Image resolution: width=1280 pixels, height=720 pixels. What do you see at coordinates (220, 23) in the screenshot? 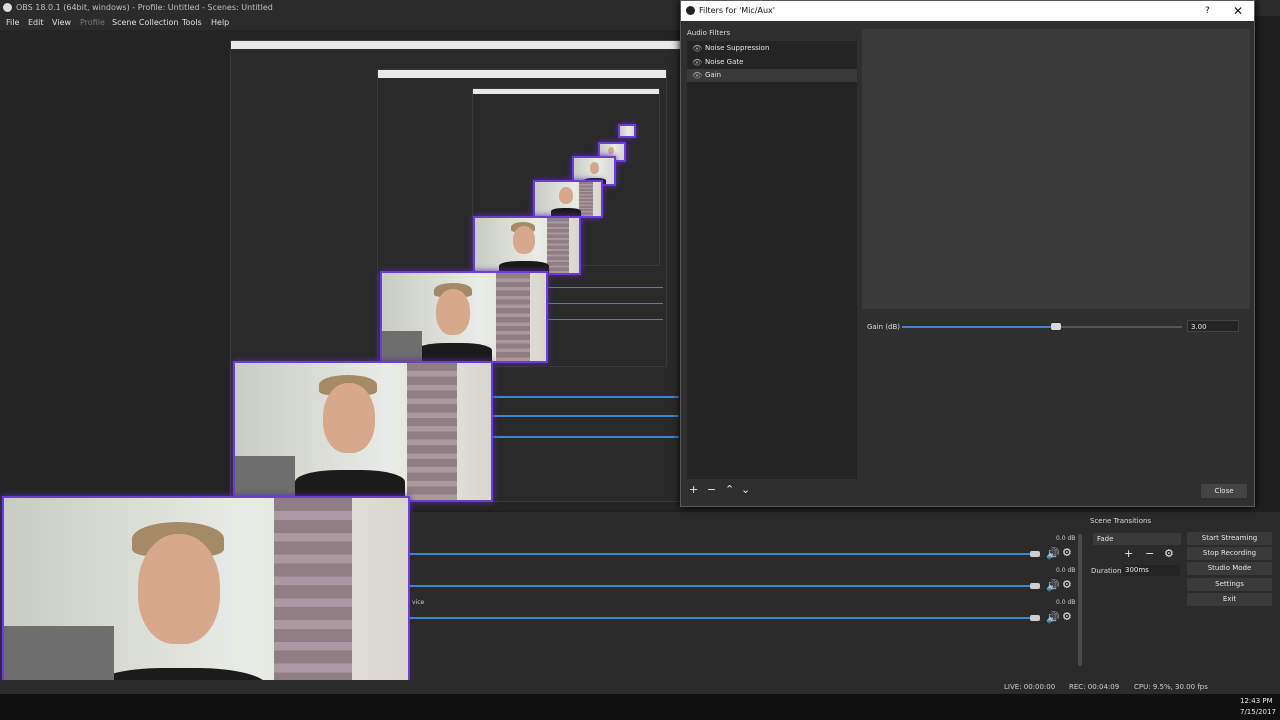
I see `menu-help: Help` at bounding box center [220, 23].